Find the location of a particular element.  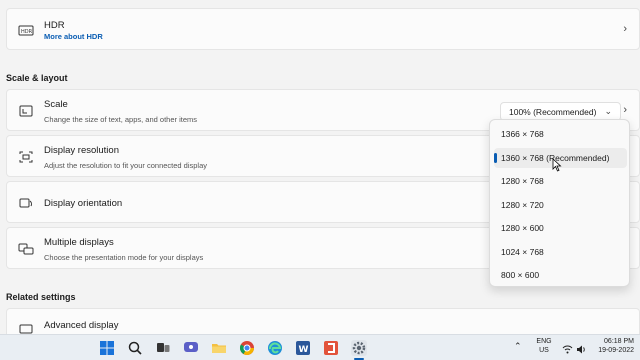

multiple-displays-icon is located at coordinates (26, 249).